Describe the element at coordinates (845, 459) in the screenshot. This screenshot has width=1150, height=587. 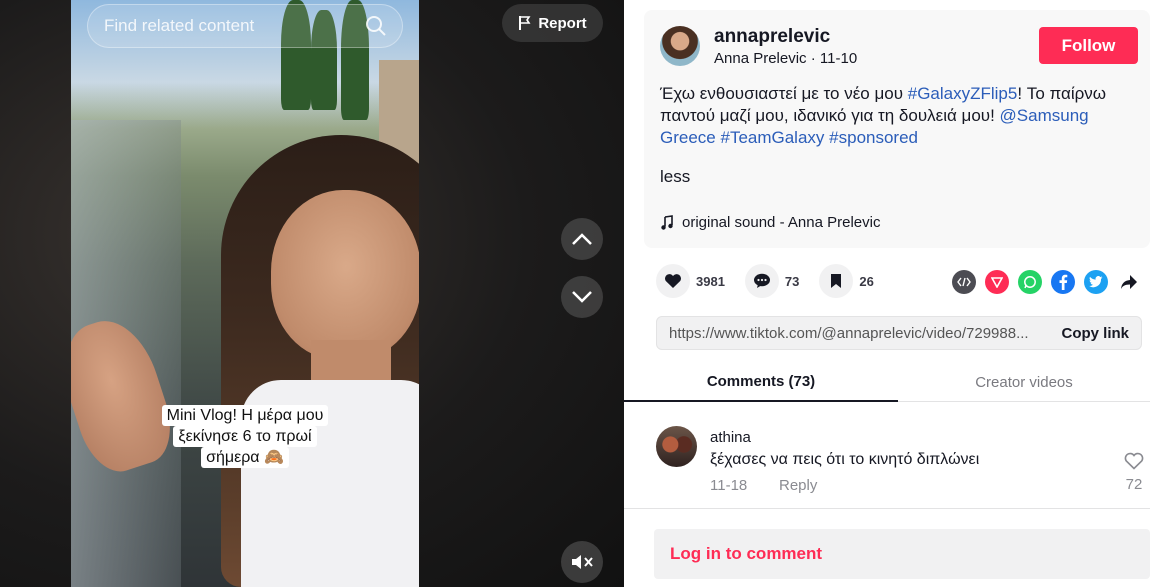
I see `comment-text: ξέχασες να πεις ότι το κινητό διπλώνει` at that location.